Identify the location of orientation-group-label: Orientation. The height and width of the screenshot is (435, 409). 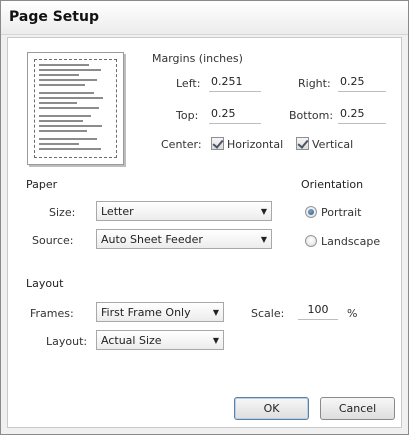
(332, 184).